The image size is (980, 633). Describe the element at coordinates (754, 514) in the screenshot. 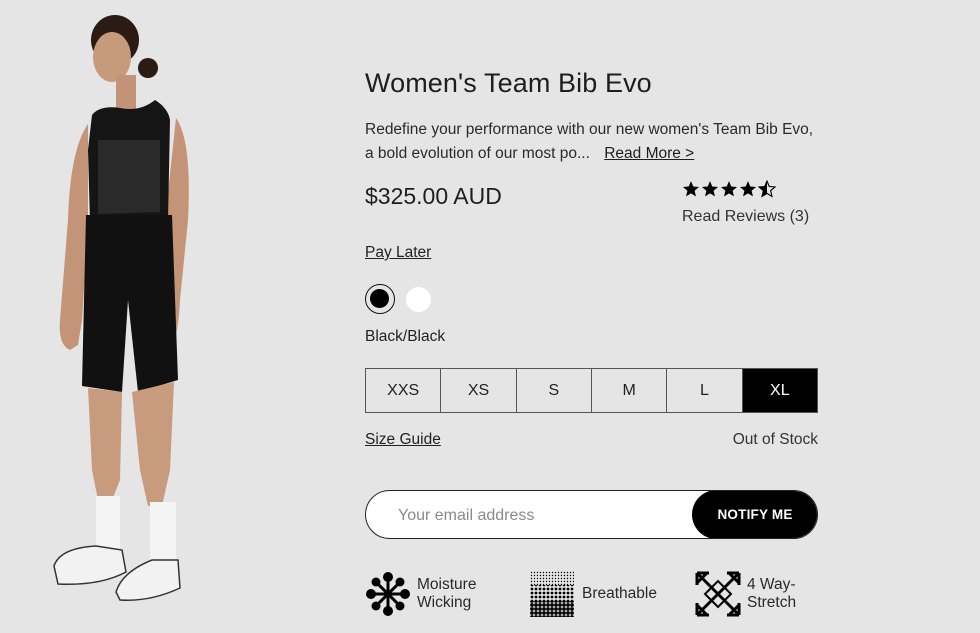

I see `notify-me-button: NOTIFY ME` at that location.